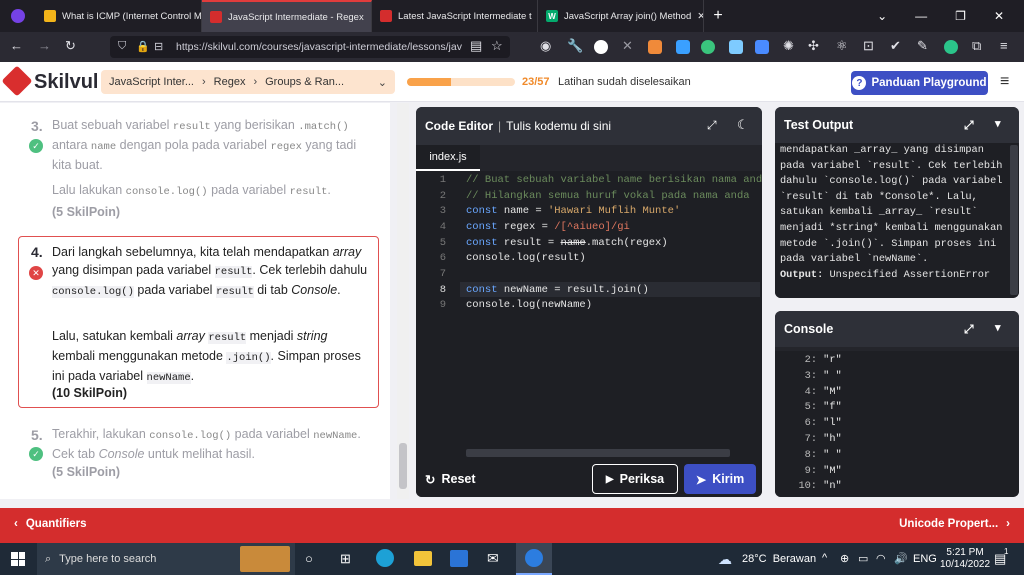  Describe the element at coordinates (1004, 82) in the screenshot. I see `menu-icon: ≡` at that location.